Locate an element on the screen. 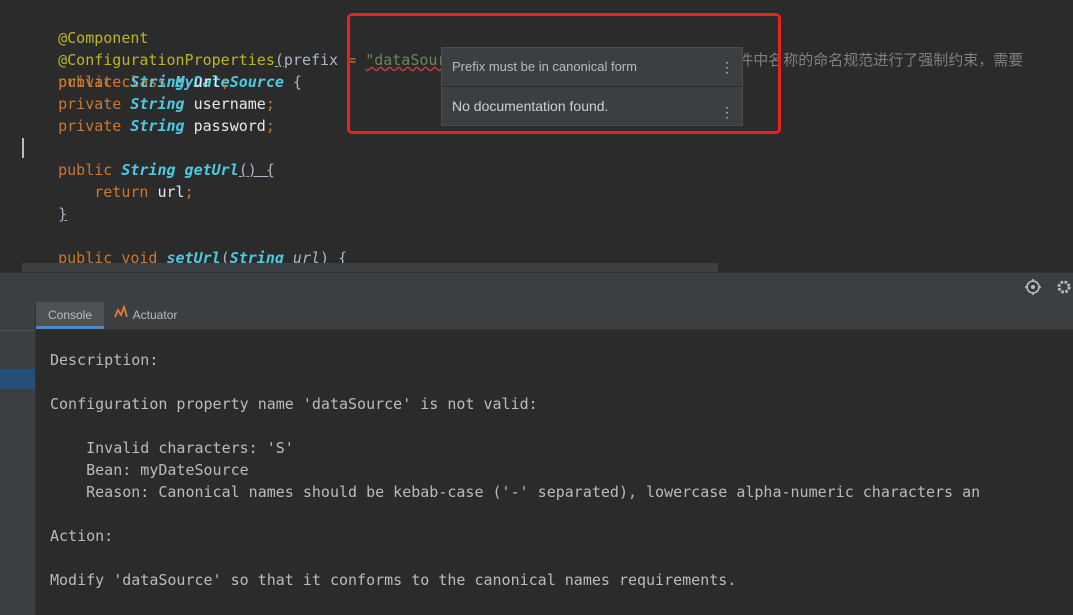 The image size is (1073, 615). code-line-8: public String getUrl() { is located at coordinates (148, 170).